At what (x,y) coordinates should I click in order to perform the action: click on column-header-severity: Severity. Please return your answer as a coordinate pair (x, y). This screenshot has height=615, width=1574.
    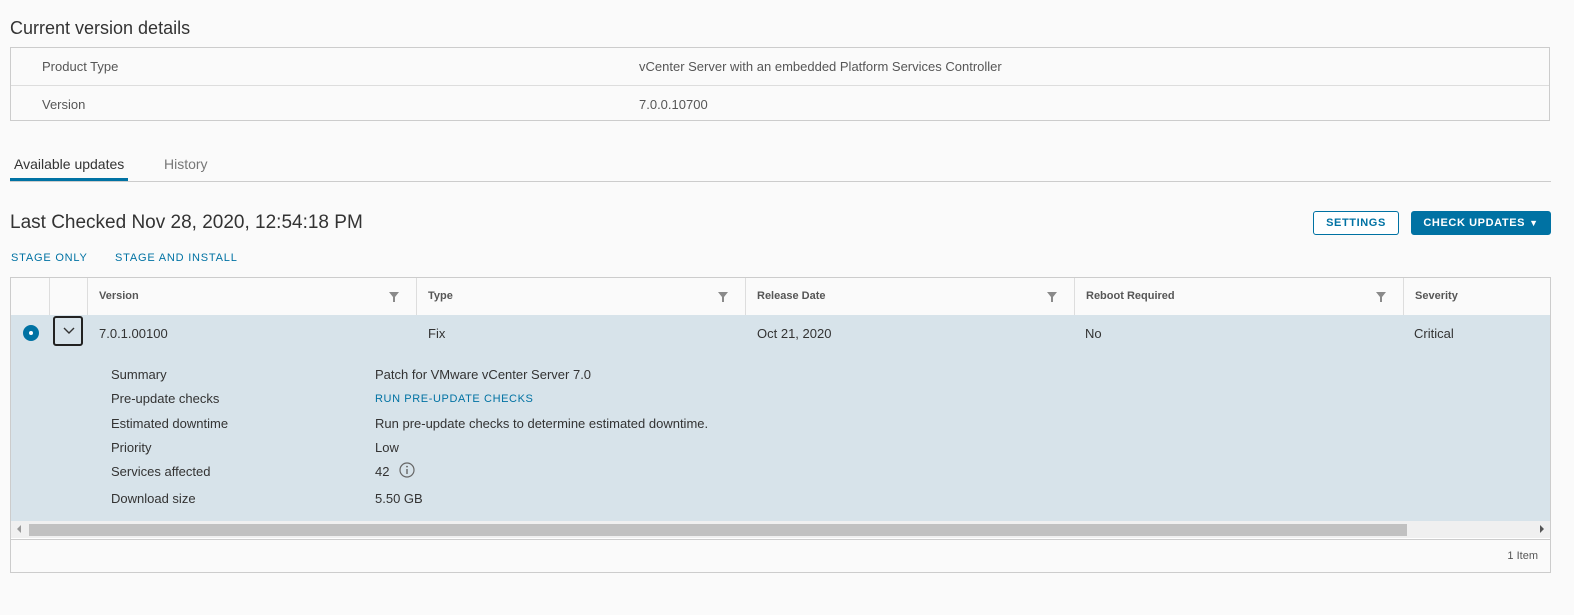
    Looking at the image, I should click on (1476, 296).